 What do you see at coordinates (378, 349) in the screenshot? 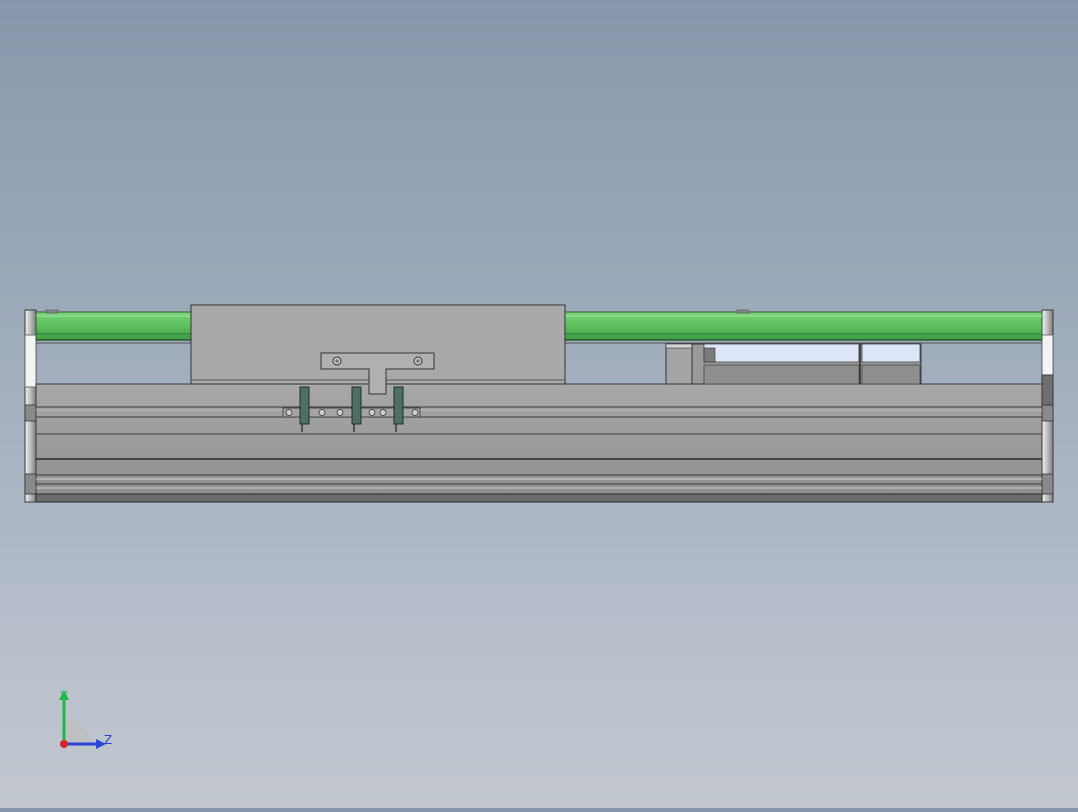
I see `carriage-block` at bounding box center [378, 349].